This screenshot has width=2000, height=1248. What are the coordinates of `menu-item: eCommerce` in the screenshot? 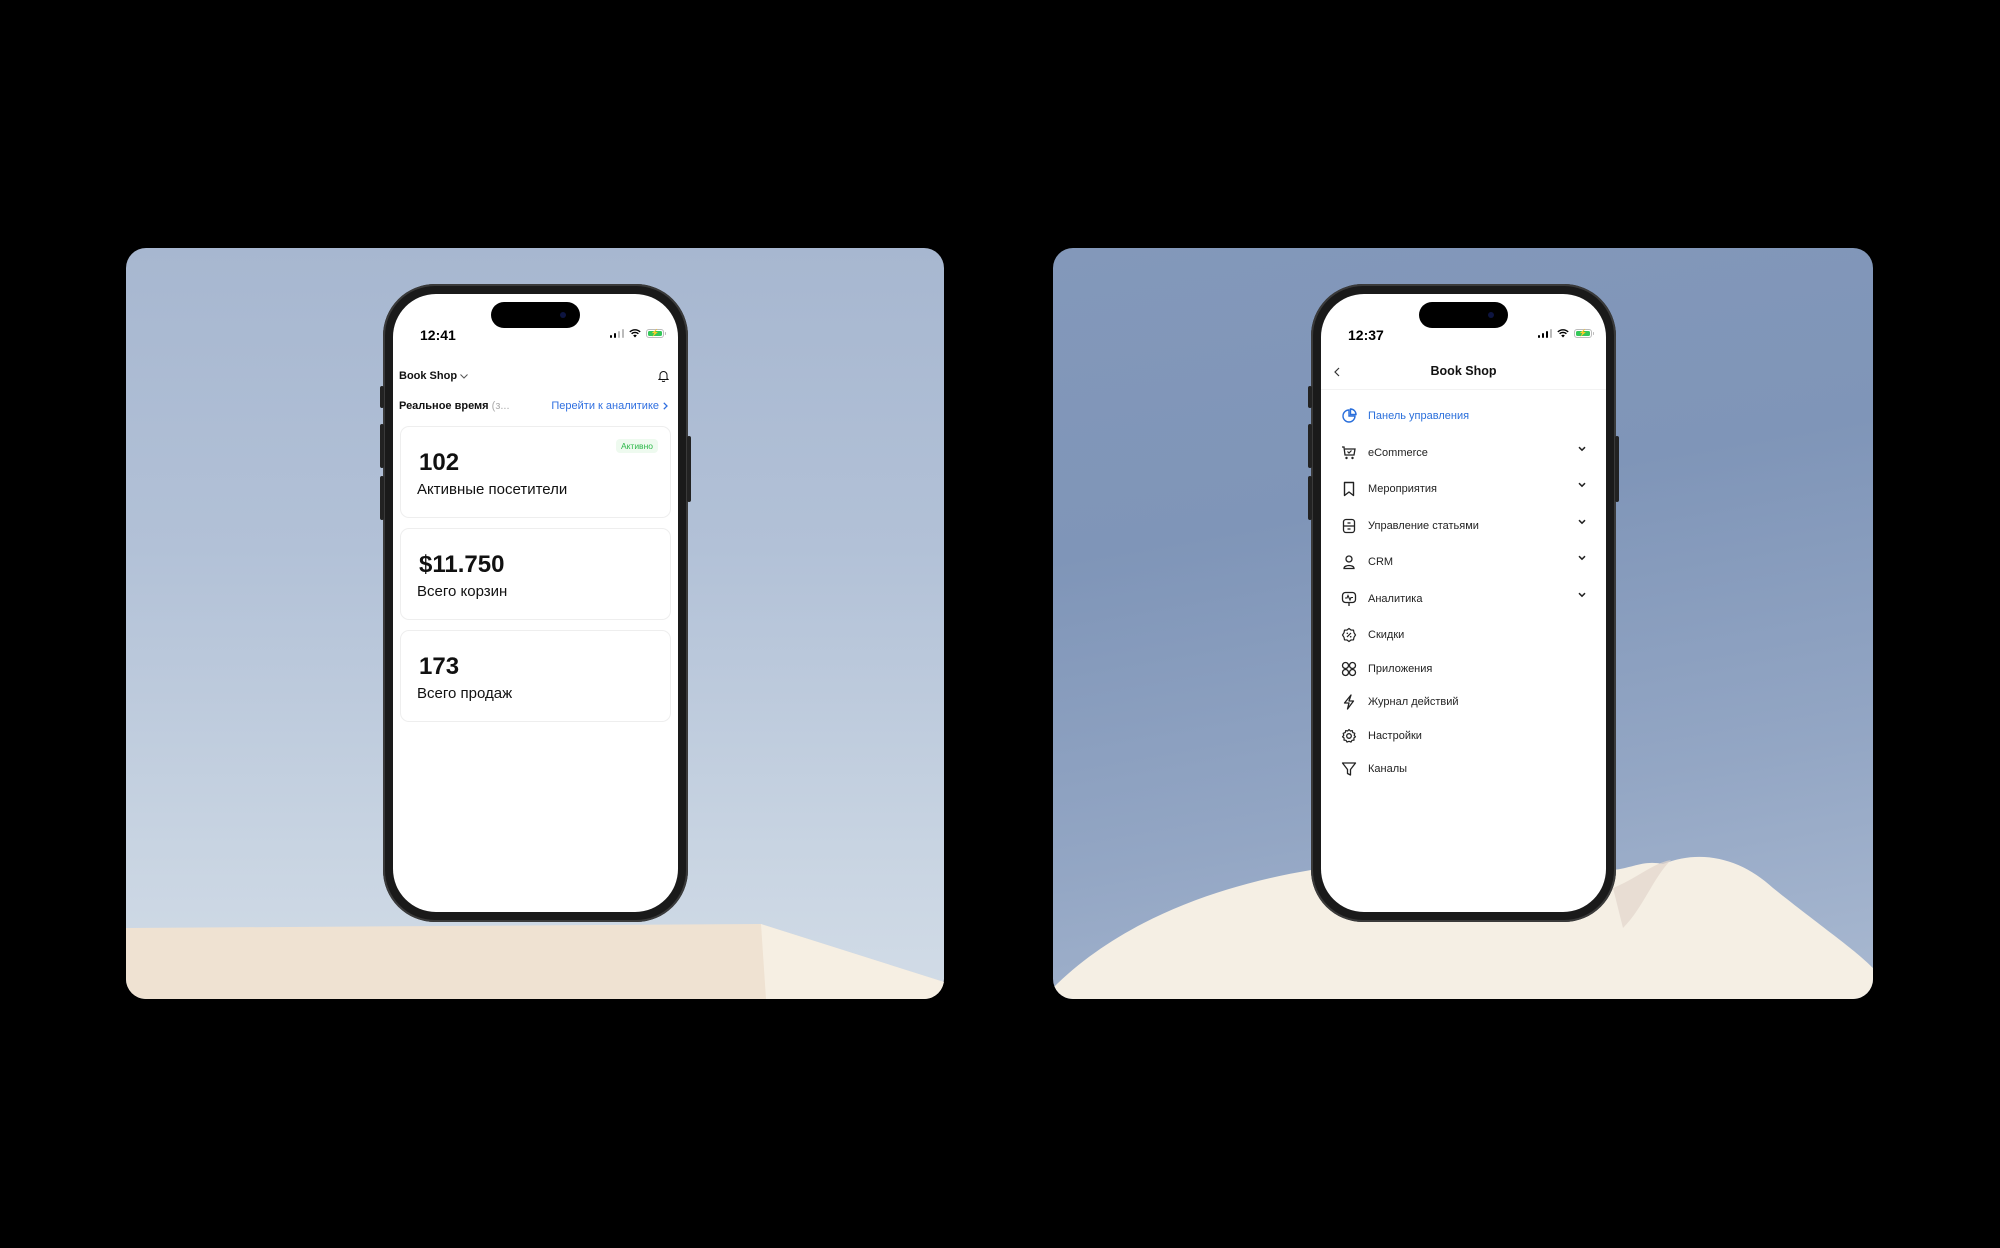 It's located at (1463, 453).